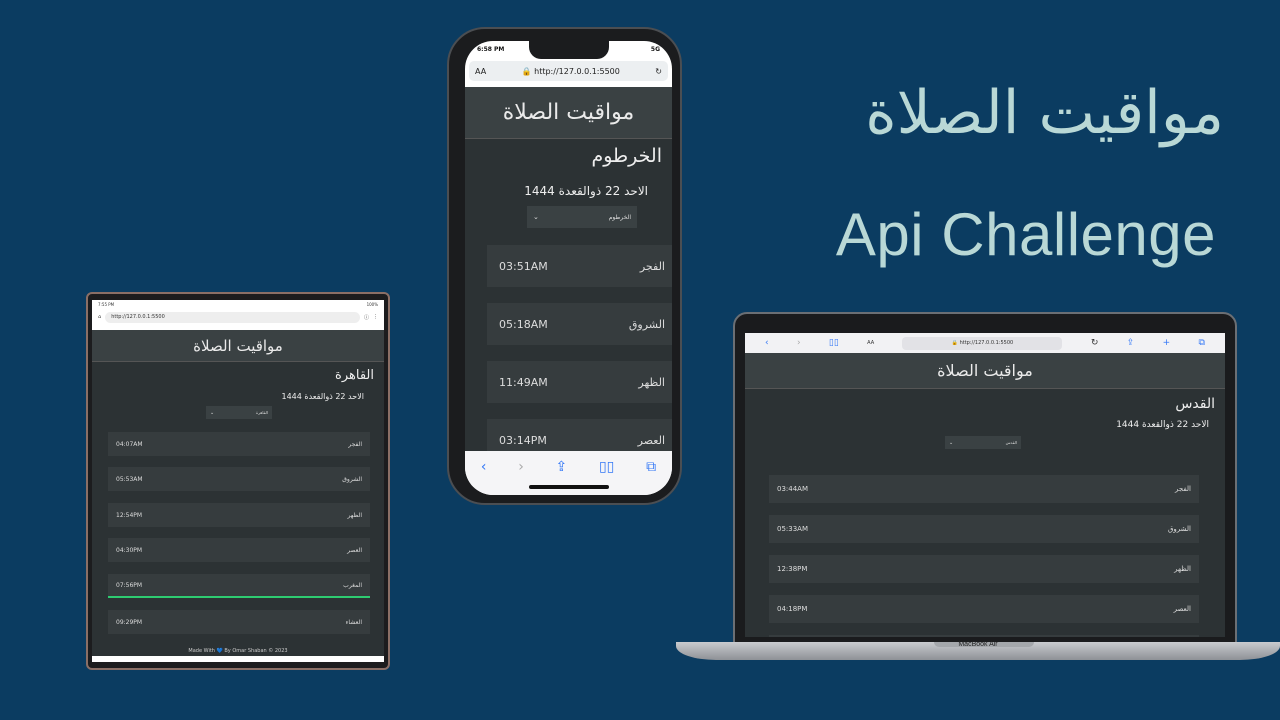 The width and height of the screenshot is (1280, 720). Describe the element at coordinates (238, 651) in the screenshot. I see `app-footer: Made With 💙 By Omar Shaban © 2023` at that location.